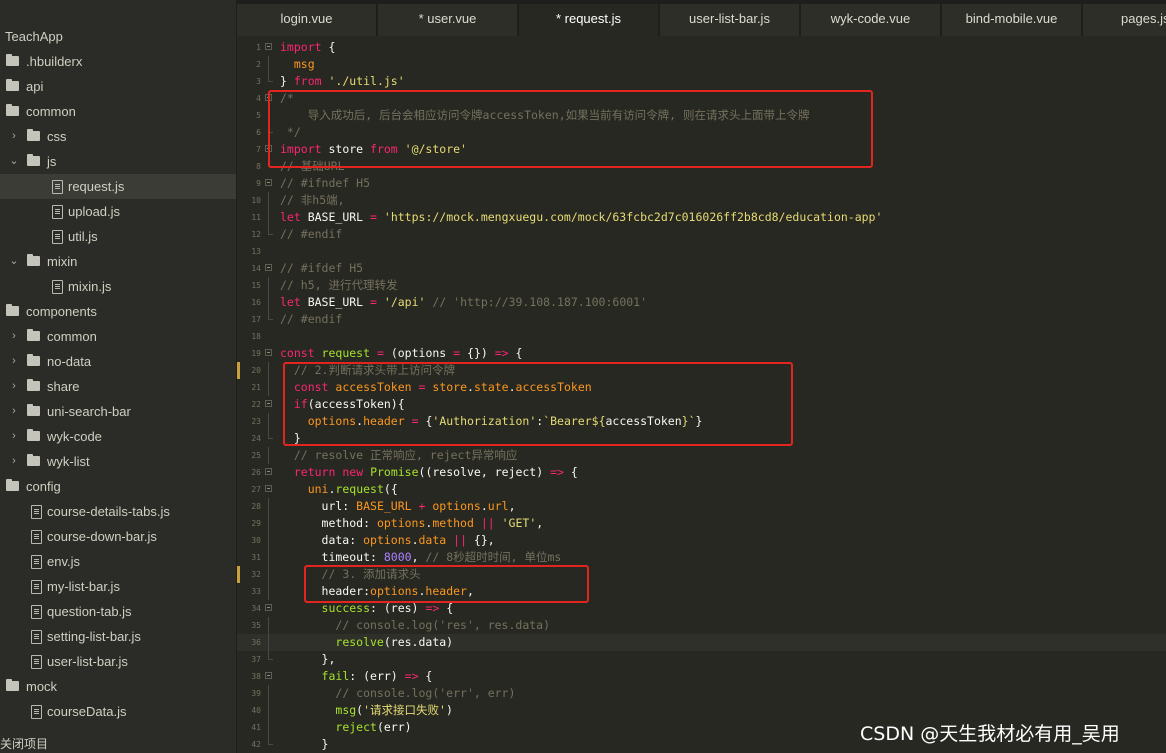 This screenshot has width=1166, height=753. What do you see at coordinates (701, 234) in the screenshot?
I see `code-line: 12 // #endif` at bounding box center [701, 234].